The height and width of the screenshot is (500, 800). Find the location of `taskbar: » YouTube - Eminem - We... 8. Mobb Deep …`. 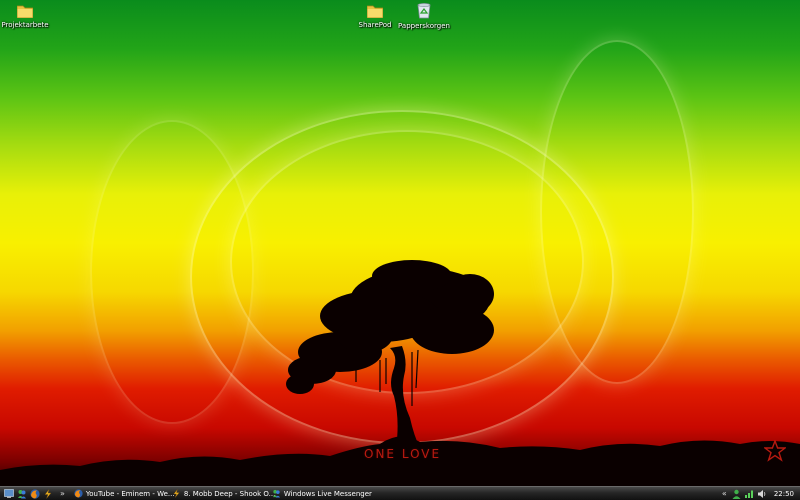

taskbar: » YouTube - Eminem - We... 8. Mobb Deep … is located at coordinates (400, 493).